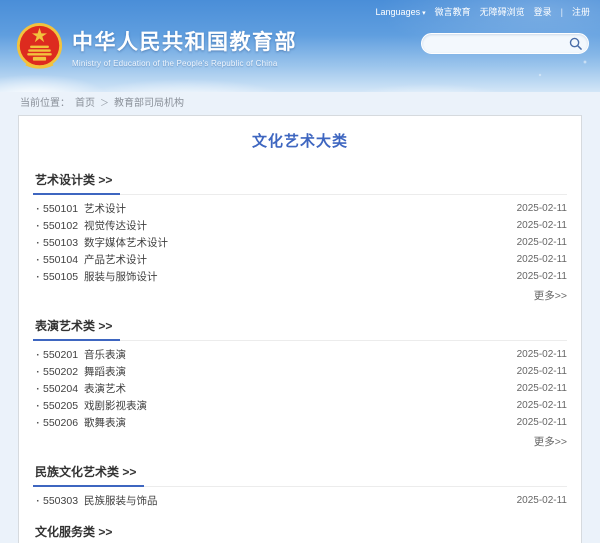 The width and height of the screenshot is (600, 543). I want to click on major-row: · 550205 戏剧影视表演 2025-02-11, so click(300, 405).